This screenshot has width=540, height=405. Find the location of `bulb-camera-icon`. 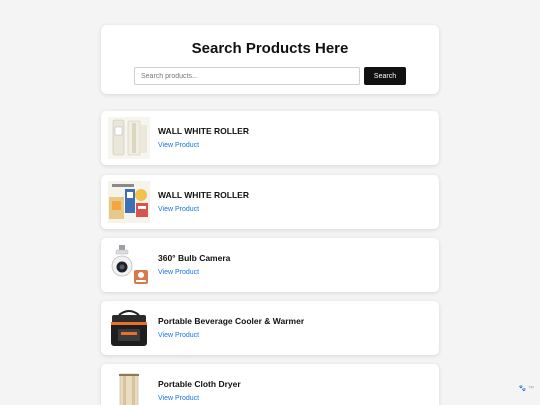

bulb-camera-icon is located at coordinates (129, 265).